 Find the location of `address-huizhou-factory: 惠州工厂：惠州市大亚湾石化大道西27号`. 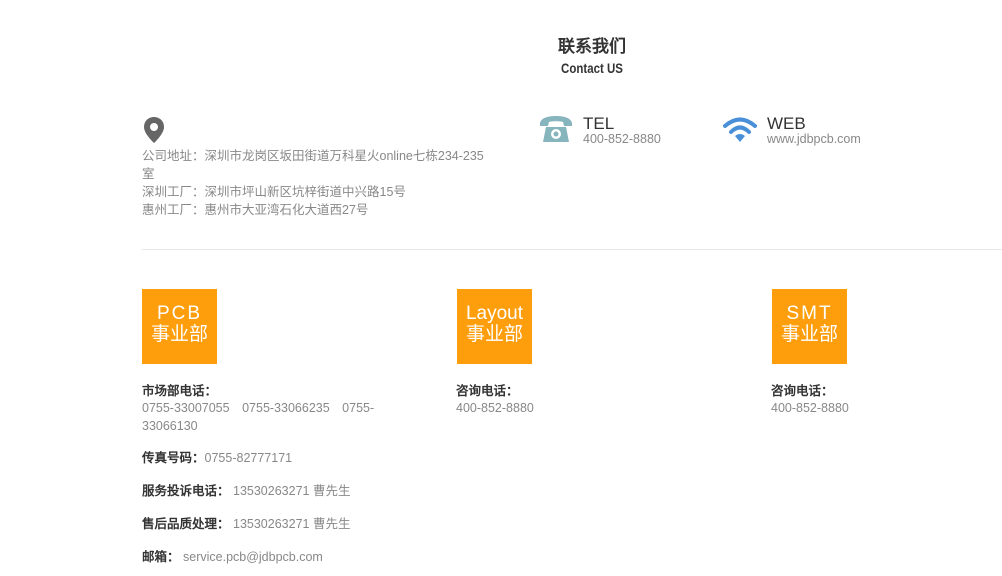

address-huizhou-factory: 惠州工厂：惠州市大亚湾石化大道西27号 is located at coordinates (255, 210).